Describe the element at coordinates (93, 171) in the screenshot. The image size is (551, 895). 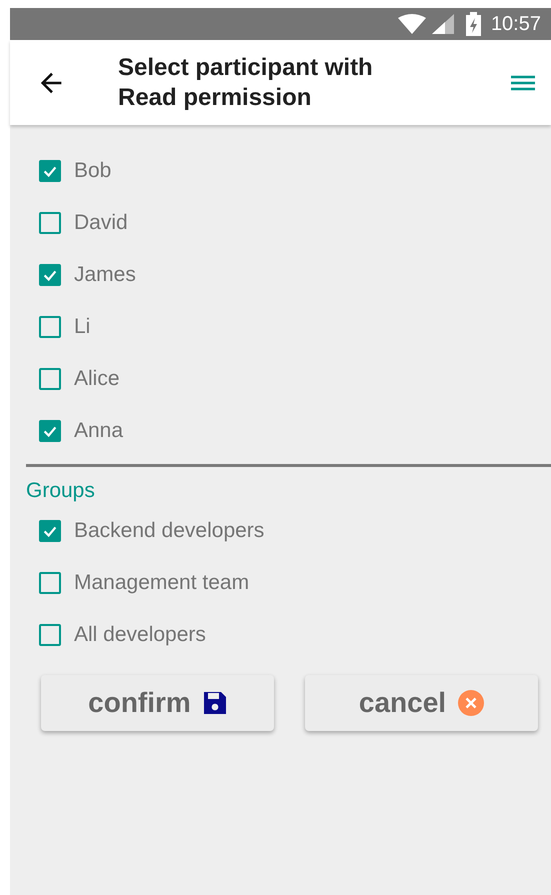
I see `participant-name: Bob` at that location.